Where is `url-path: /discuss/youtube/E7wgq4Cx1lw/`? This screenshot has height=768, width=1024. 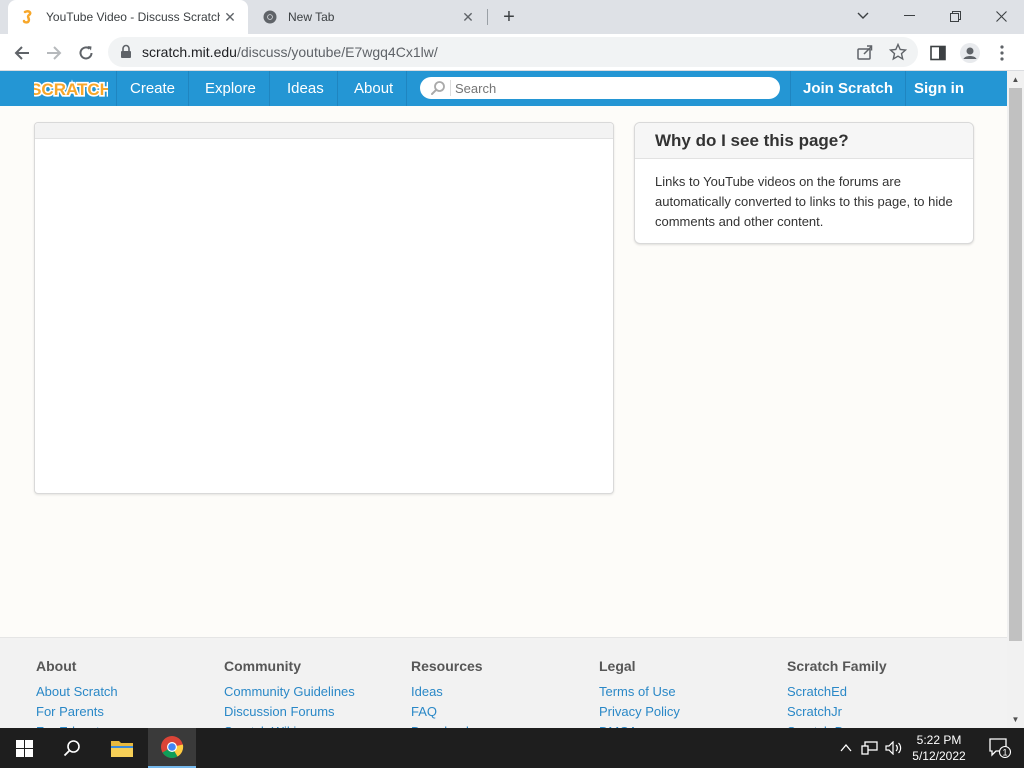
url-path: /discuss/youtube/E7wgq4Cx1lw/ is located at coordinates (337, 52).